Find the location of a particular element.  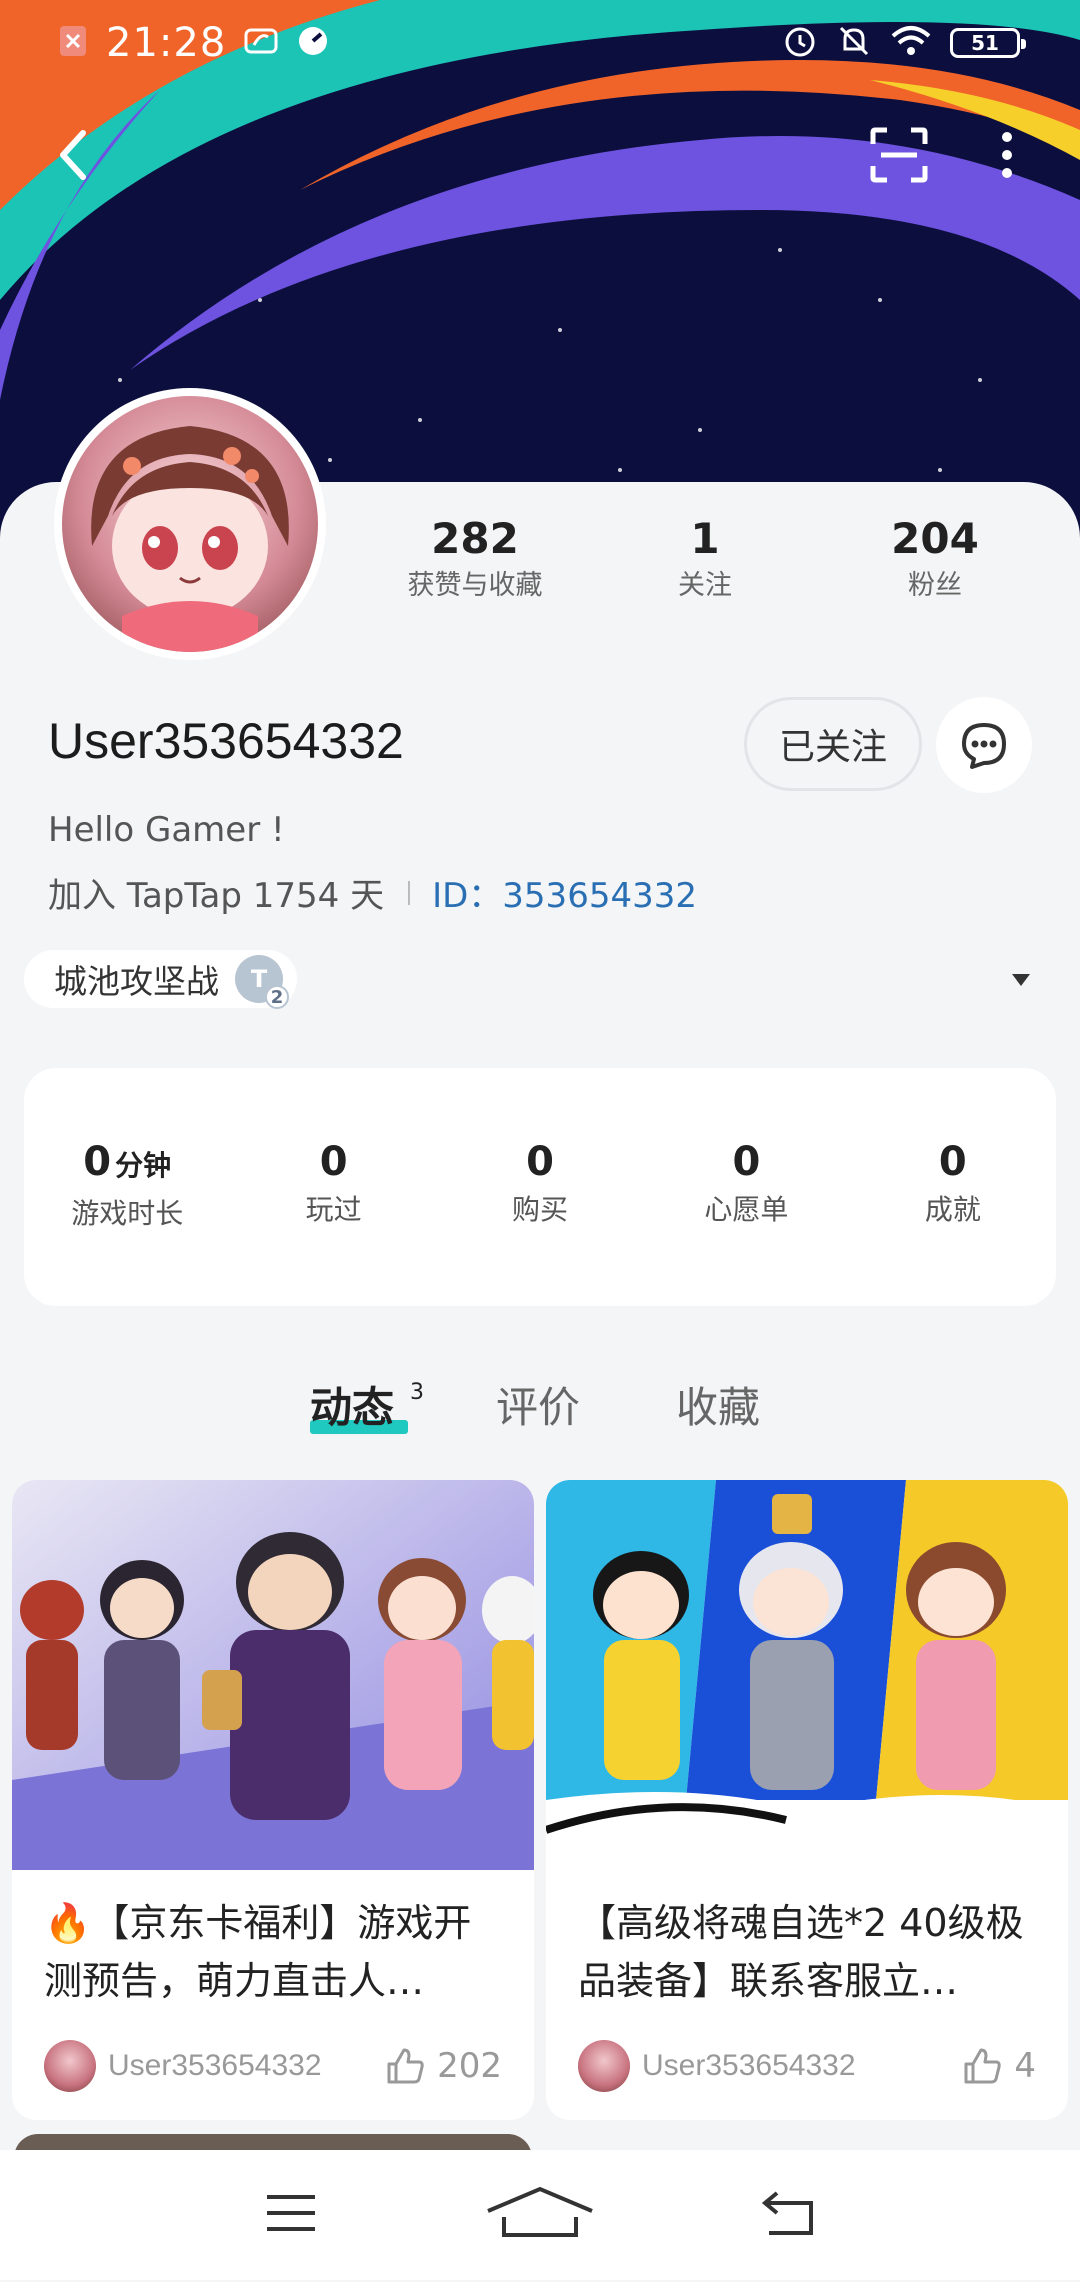

post-card: 🔥【京东卡福利】游戏开测预告，萌力直击人… User353654332 202 is located at coordinates (273, 1800).